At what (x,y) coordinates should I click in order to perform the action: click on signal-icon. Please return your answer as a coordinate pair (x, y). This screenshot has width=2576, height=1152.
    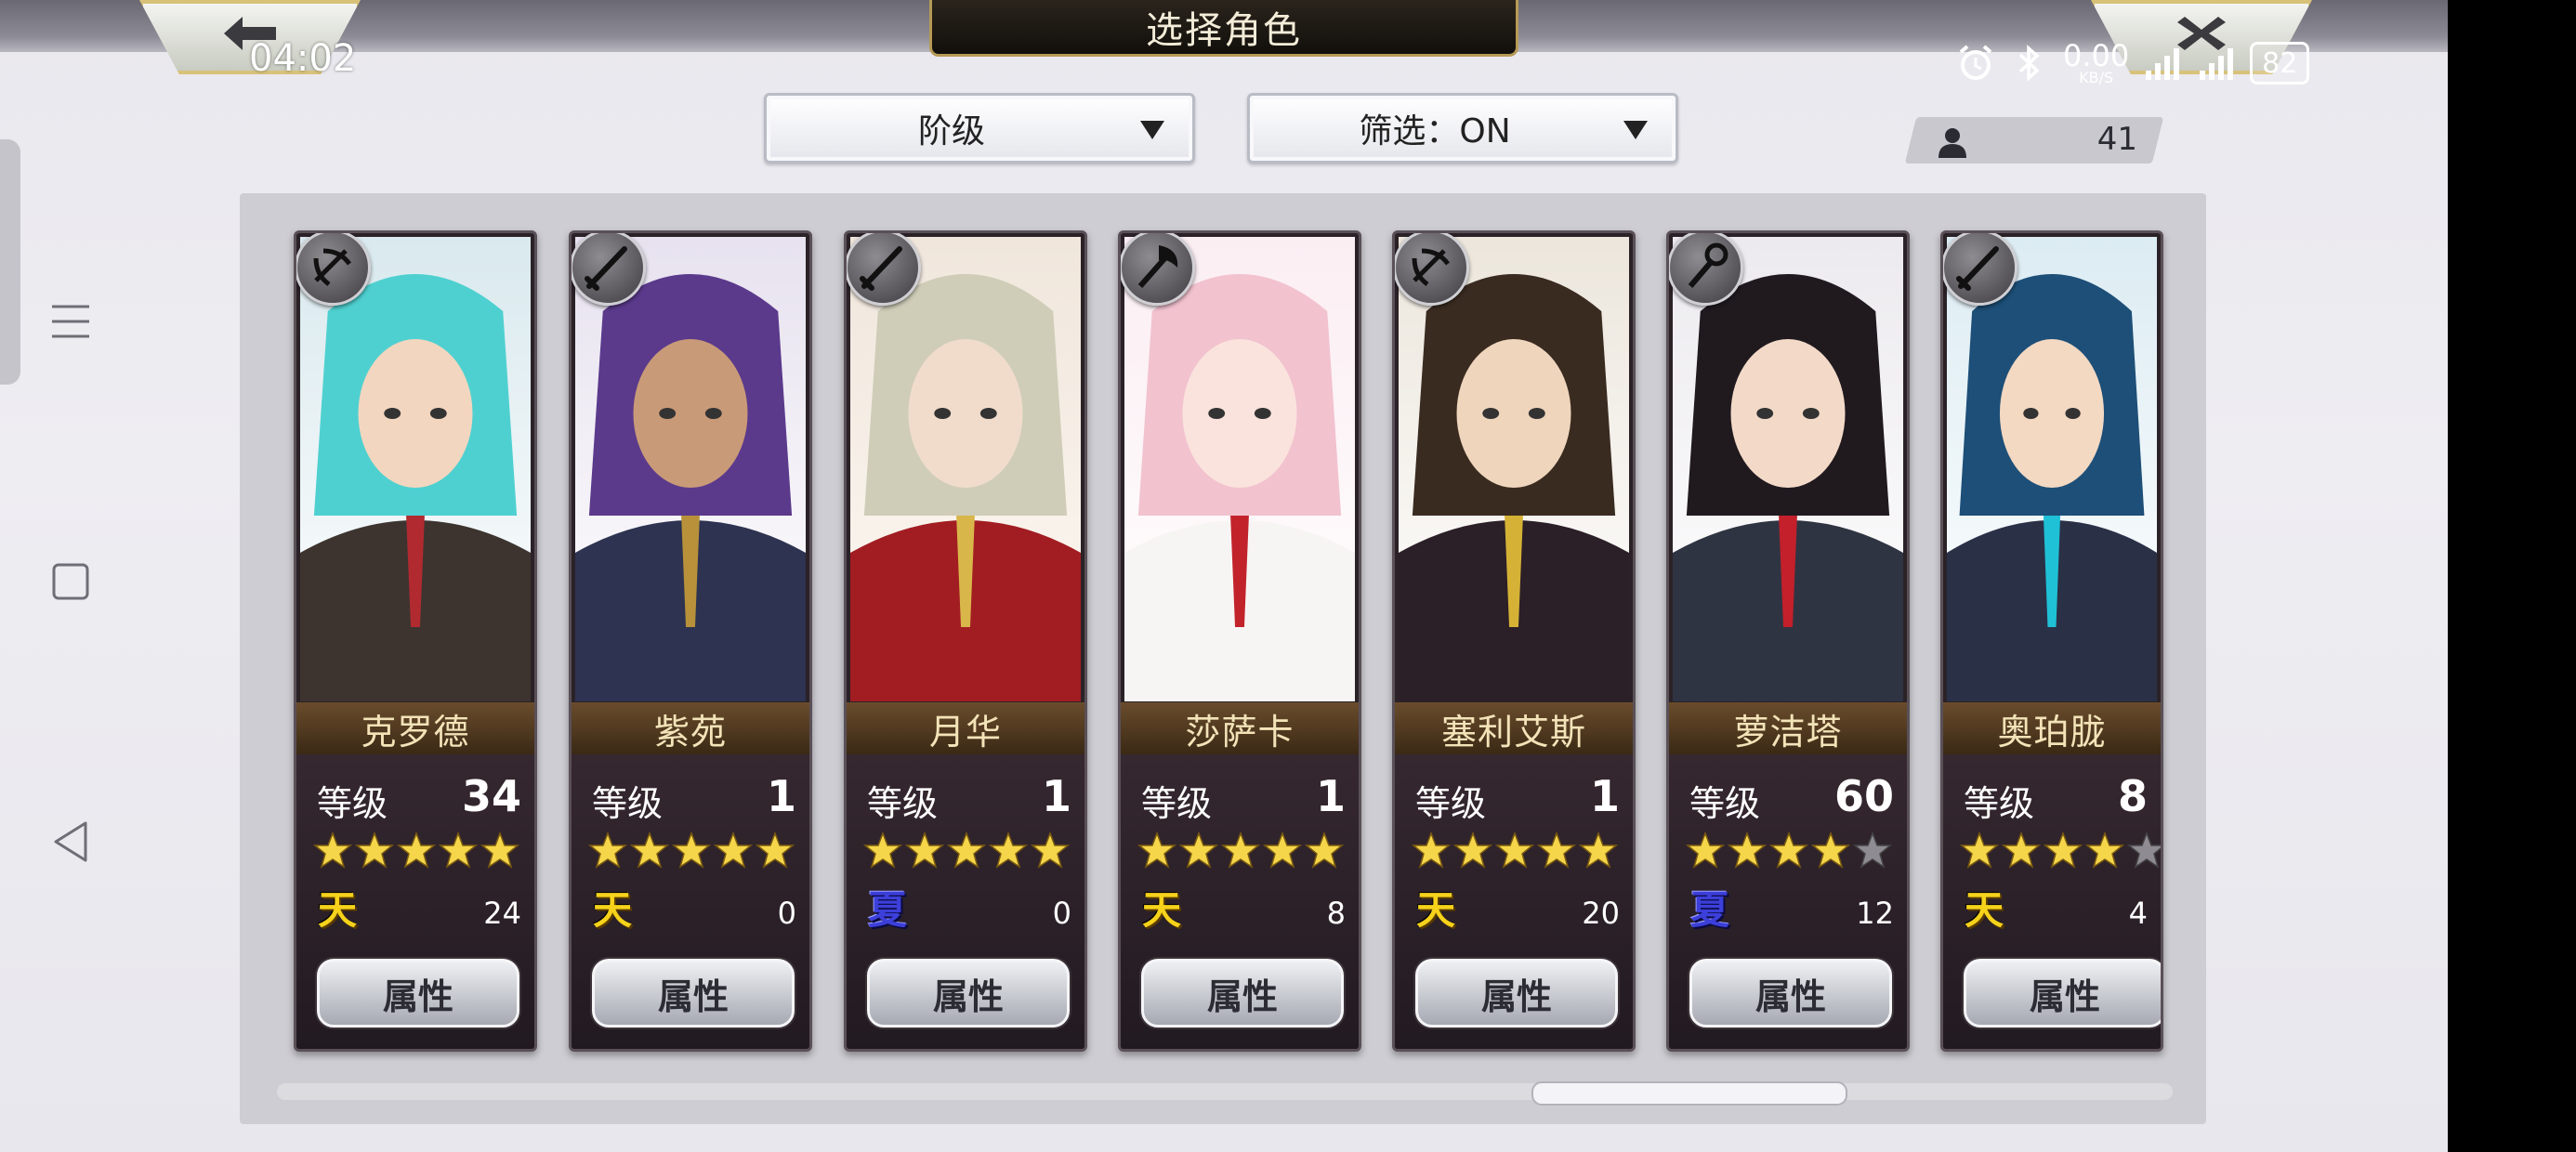
    Looking at the image, I should click on (2163, 64).